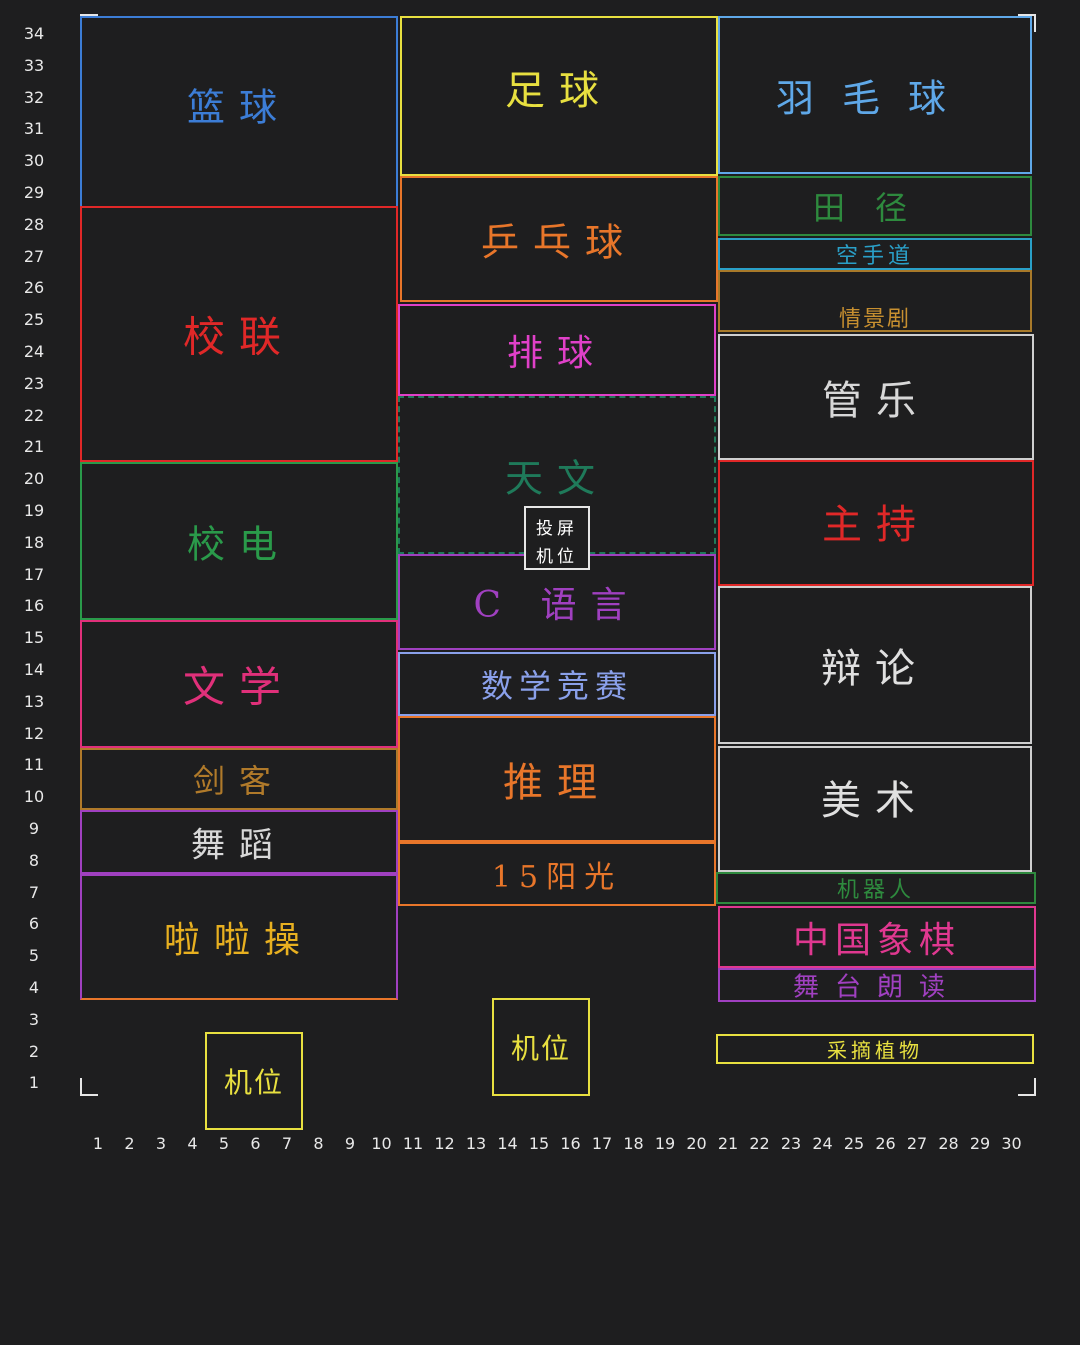 The image size is (1080, 1345). I want to click on zone-volleyball: 排球, so click(557, 350).